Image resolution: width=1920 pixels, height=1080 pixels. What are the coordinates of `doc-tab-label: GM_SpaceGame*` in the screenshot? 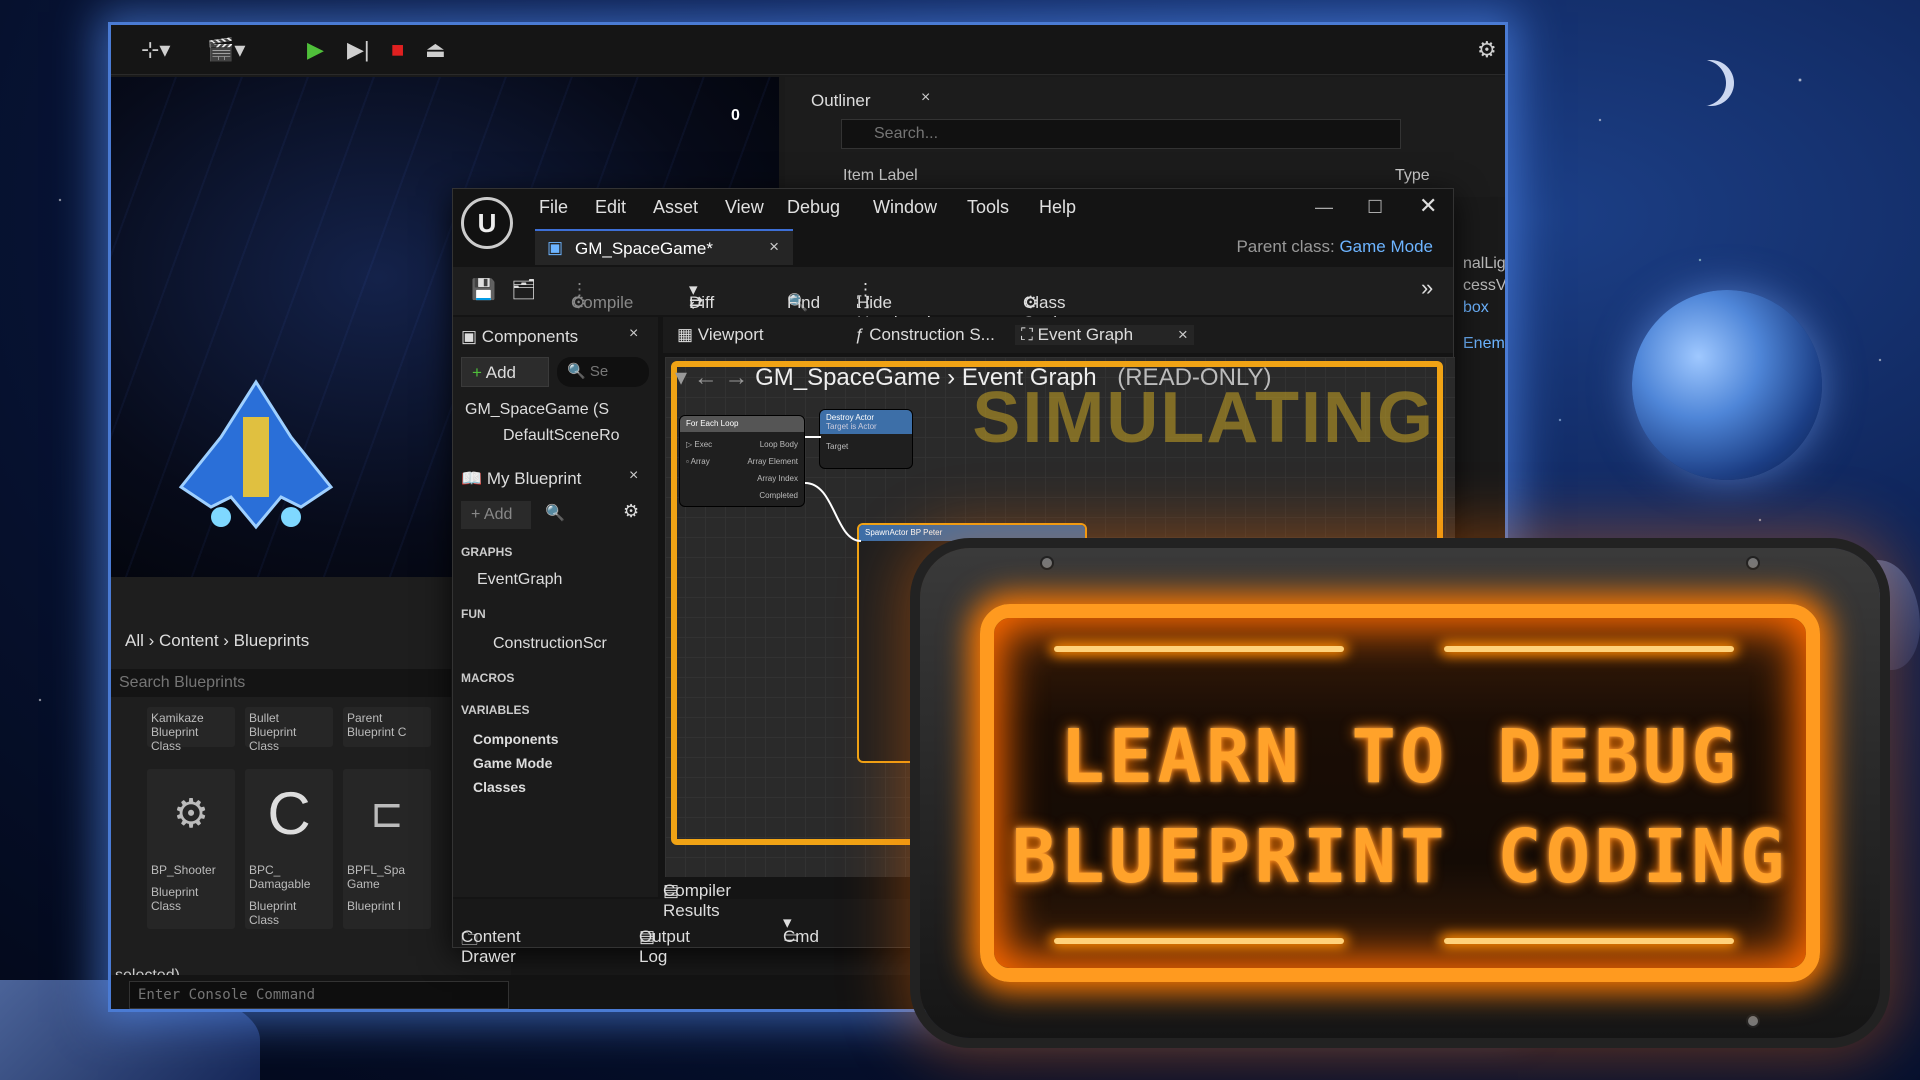 It's located at (644, 248).